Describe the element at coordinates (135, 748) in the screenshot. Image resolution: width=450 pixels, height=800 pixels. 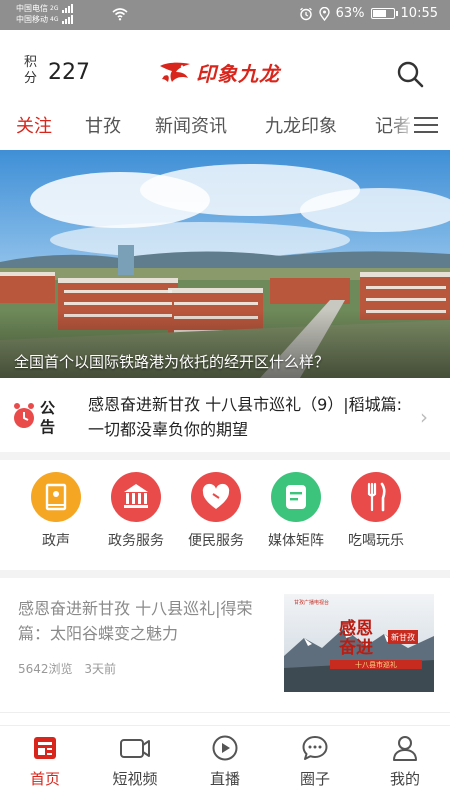
I see `video-camera-icon` at that location.